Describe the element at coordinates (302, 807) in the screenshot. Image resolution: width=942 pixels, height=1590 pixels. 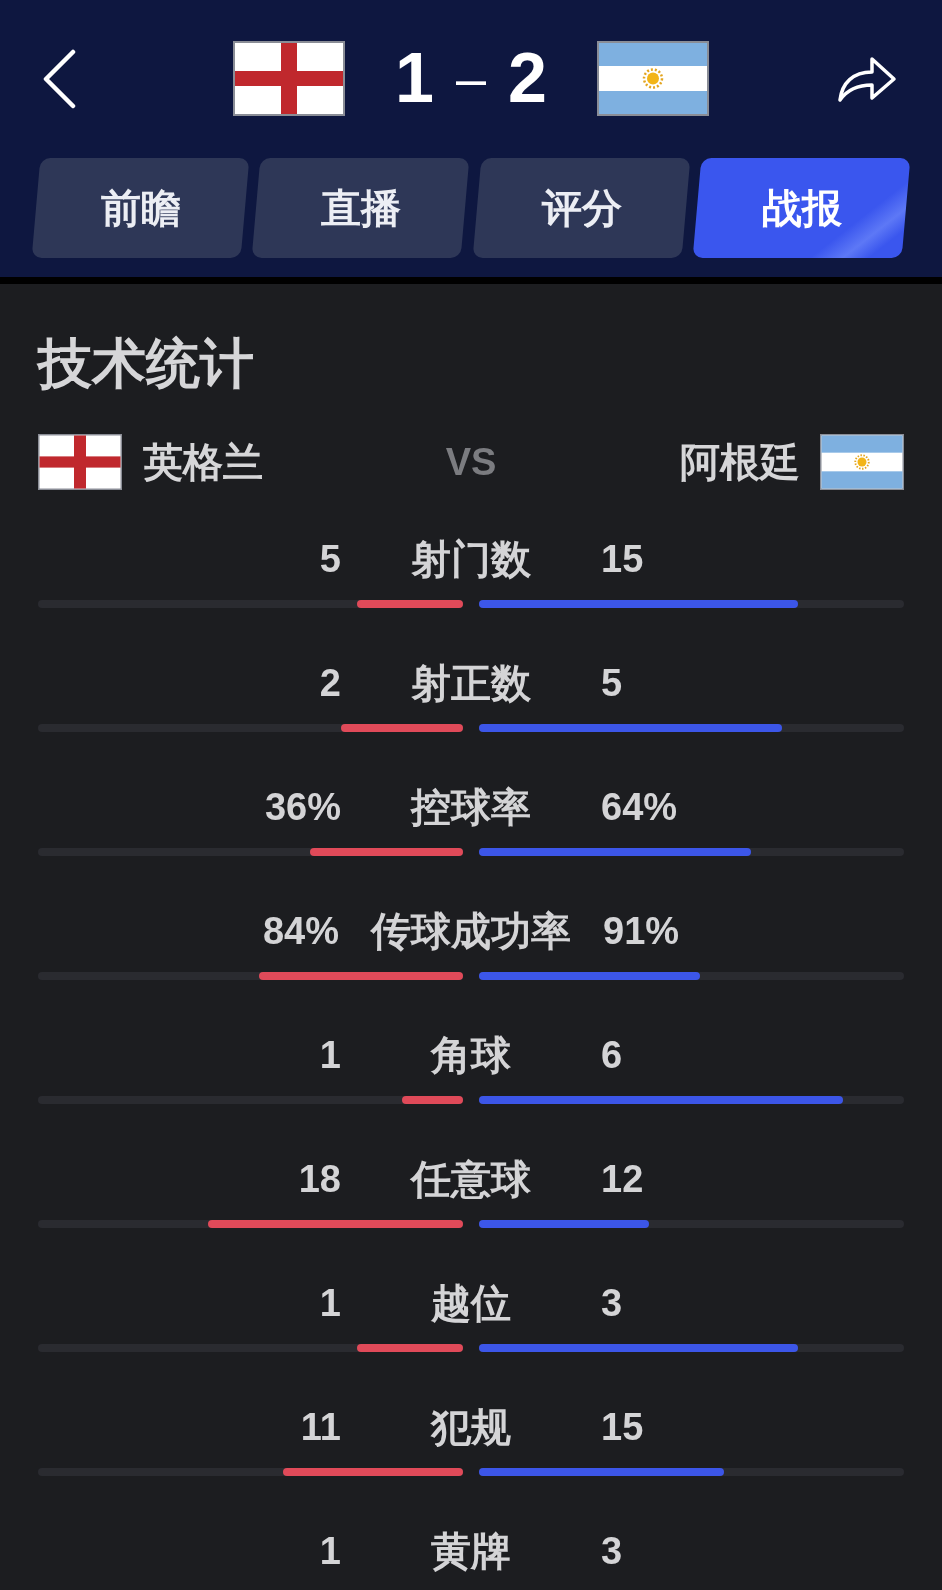
I see `stat-value: 36%` at that location.